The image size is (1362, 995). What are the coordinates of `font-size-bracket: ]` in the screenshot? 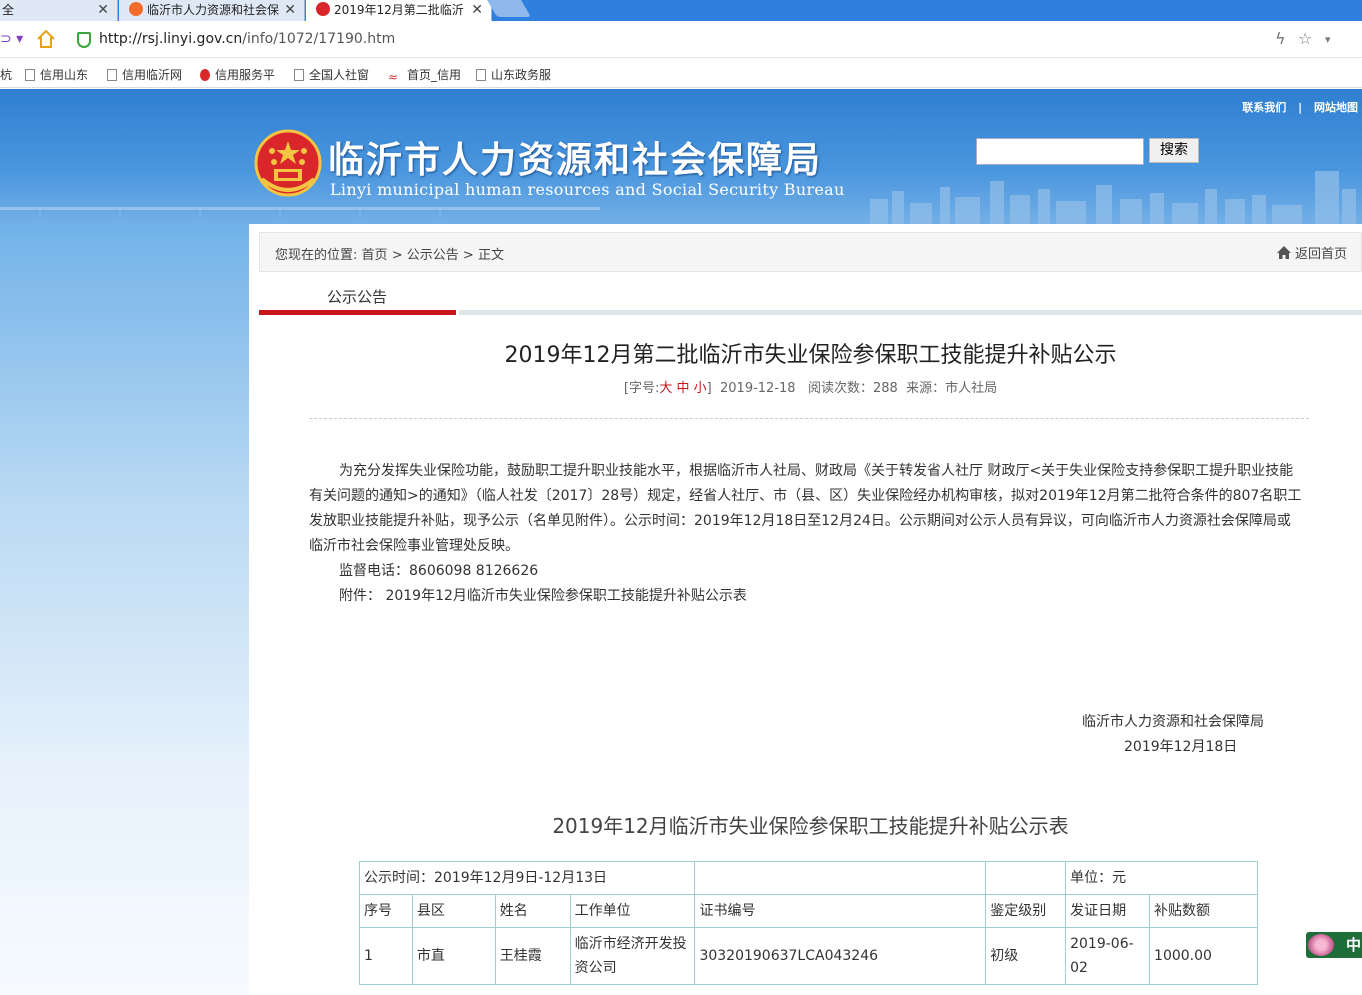 It's located at (709, 388).